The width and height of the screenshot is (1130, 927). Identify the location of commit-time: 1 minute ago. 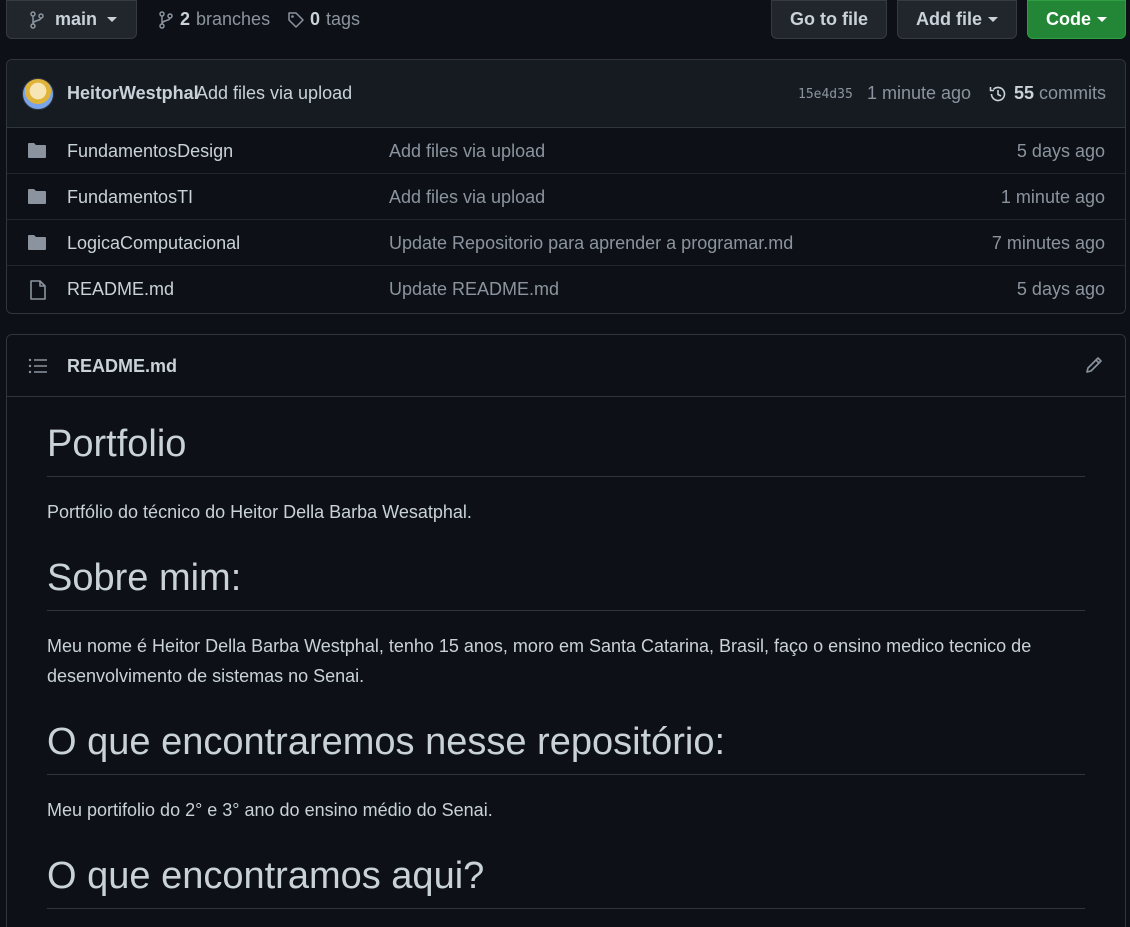
(919, 93).